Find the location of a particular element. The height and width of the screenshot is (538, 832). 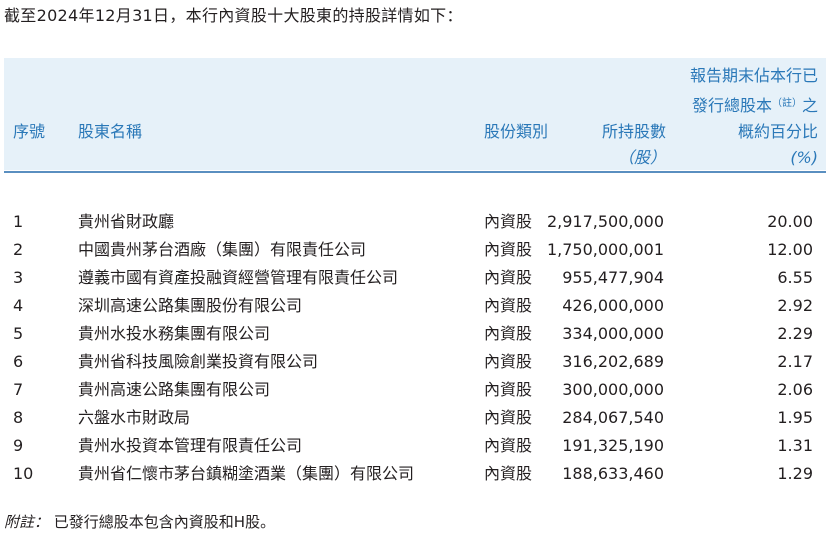

header-shares: 所持股數 is located at coordinates (633, 131).